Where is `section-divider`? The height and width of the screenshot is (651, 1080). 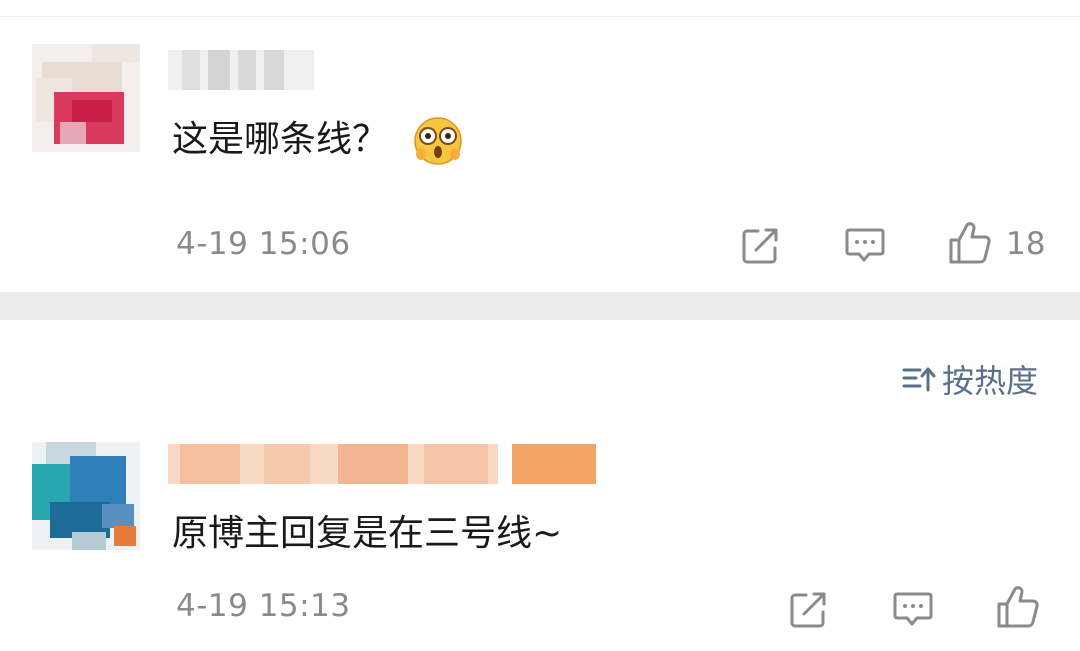 section-divider is located at coordinates (540, 306).